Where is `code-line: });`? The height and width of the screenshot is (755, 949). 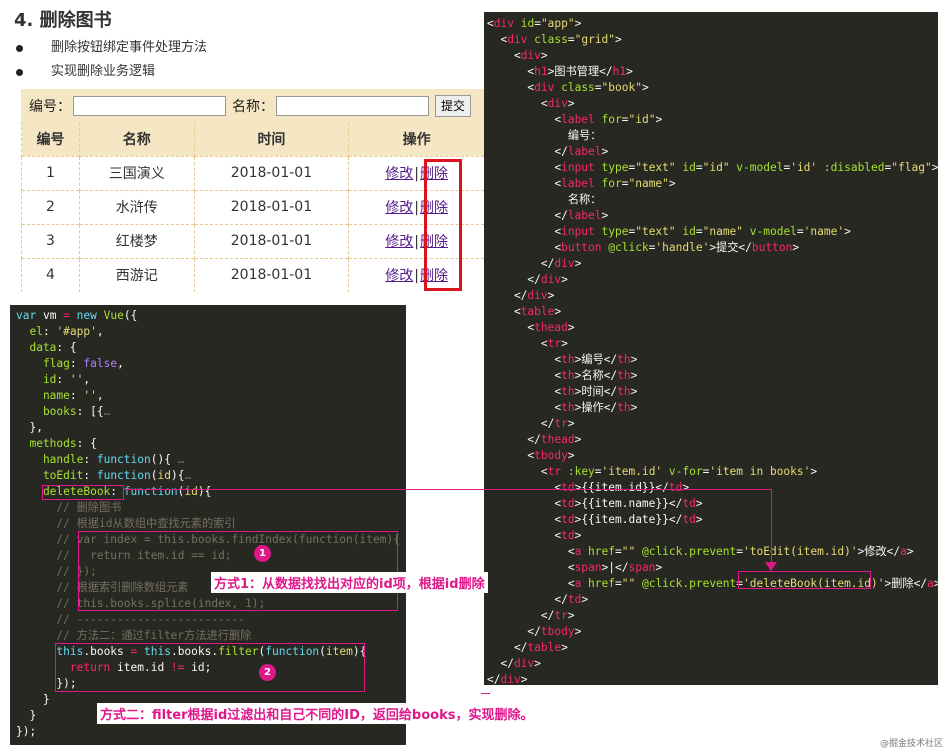
code-line: }); is located at coordinates (211, 732).